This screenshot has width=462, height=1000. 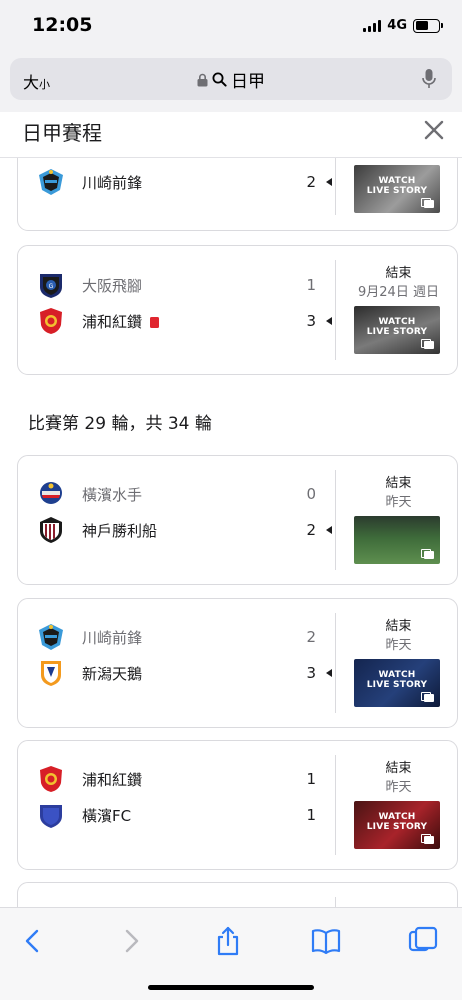 I want to click on team-row: 神戶勝利船 2, so click(x=178, y=530).